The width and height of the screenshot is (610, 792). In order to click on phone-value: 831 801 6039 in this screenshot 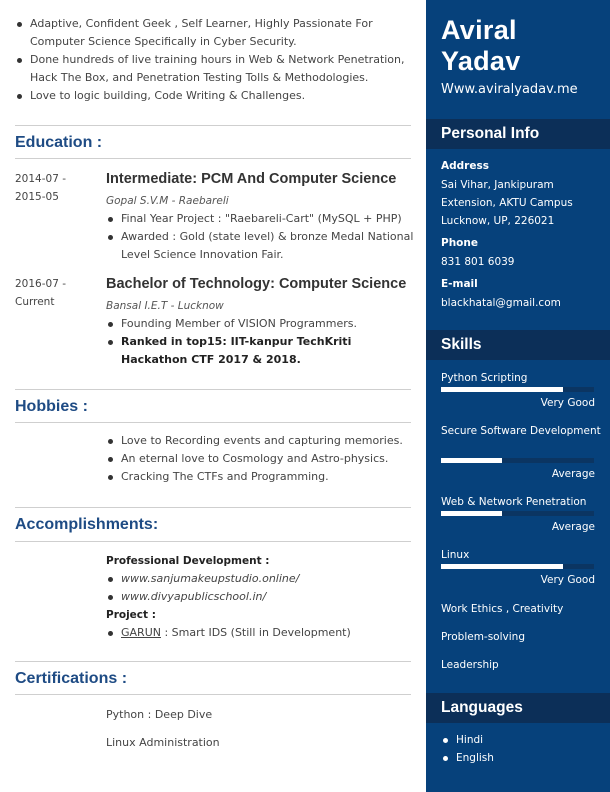, I will do `click(478, 262)`.